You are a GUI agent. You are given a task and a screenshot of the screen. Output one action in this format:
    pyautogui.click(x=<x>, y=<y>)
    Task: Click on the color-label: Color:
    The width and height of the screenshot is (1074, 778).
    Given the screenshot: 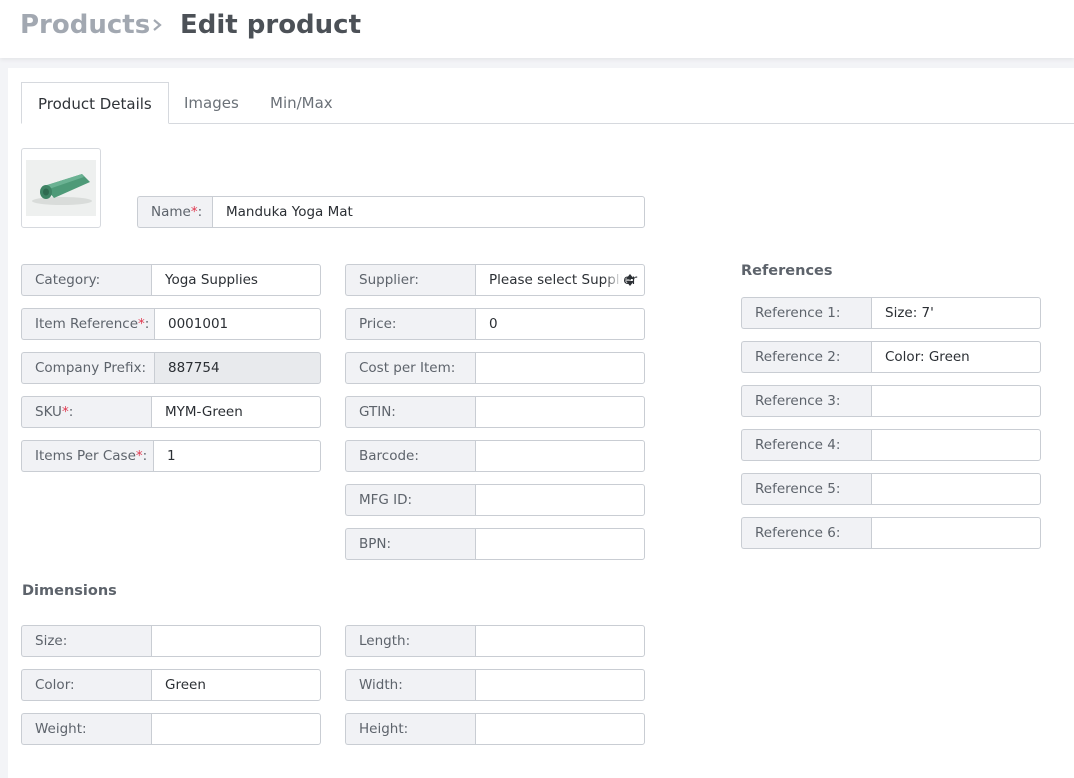 What is the action you would take?
    pyautogui.click(x=86, y=685)
    